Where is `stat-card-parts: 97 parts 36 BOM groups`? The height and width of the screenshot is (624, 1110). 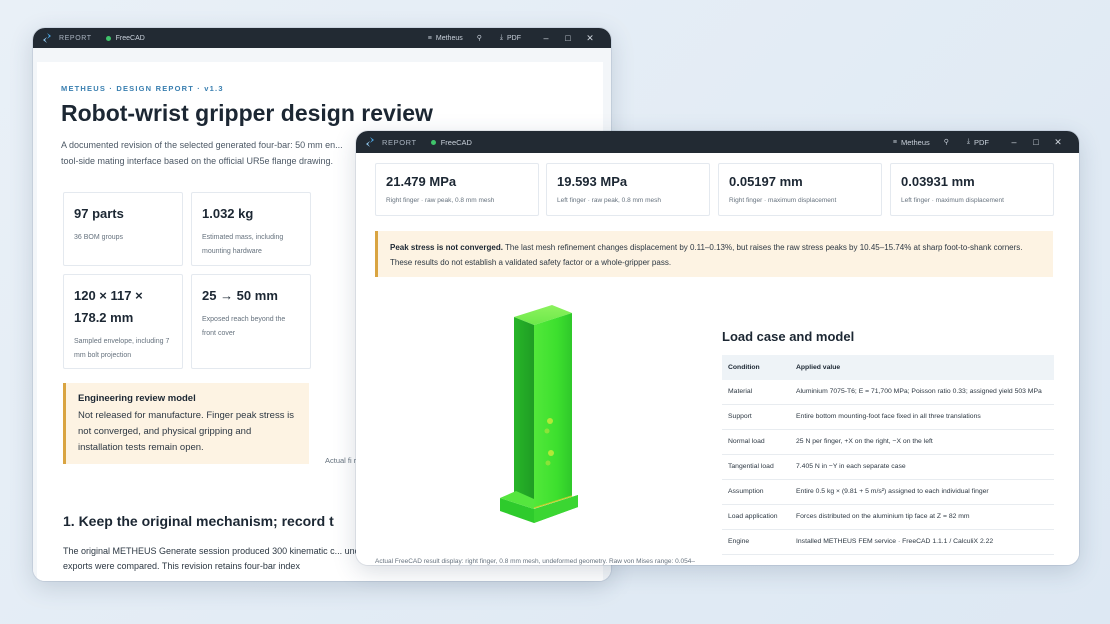 stat-card-parts: 97 parts 36 BOM groups is located at coordinates (123, 229).